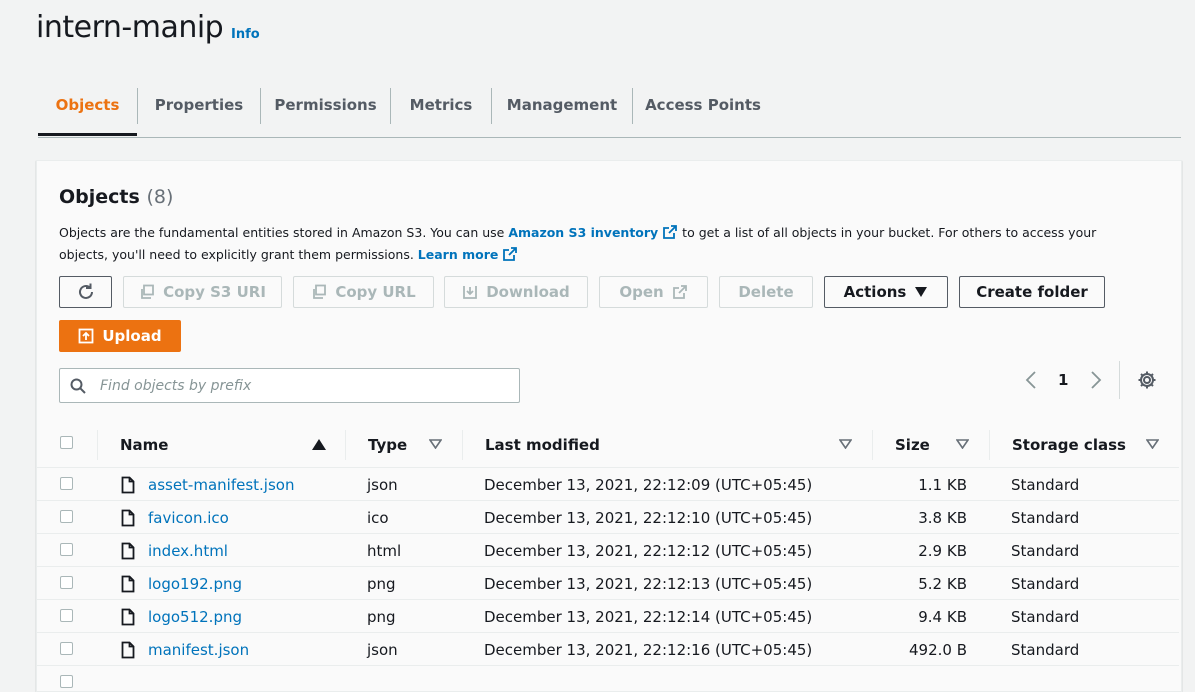 Image resolution: width=1195 pixels, height=692 pixels. Describe the element at coordinates (198, 650) in the screenshot. I see `object-name-link: manifest.json` at that location.